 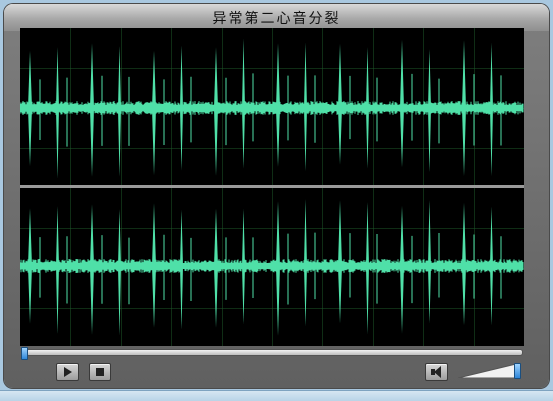 I want to click on channel-divider, so click(x=272, y=186).